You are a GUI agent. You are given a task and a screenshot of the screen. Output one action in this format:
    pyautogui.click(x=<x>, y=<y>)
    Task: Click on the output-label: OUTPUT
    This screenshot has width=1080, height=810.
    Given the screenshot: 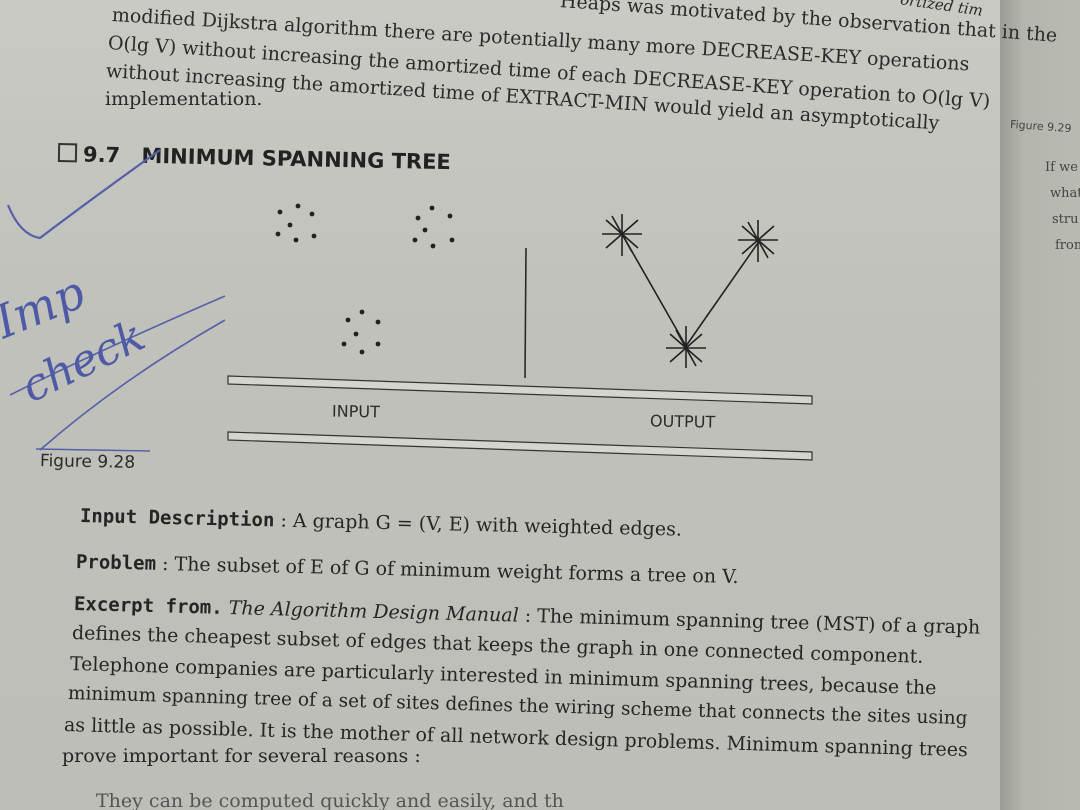 What is the action you would take?
    pyautogui.click(x=682, y=421)
    